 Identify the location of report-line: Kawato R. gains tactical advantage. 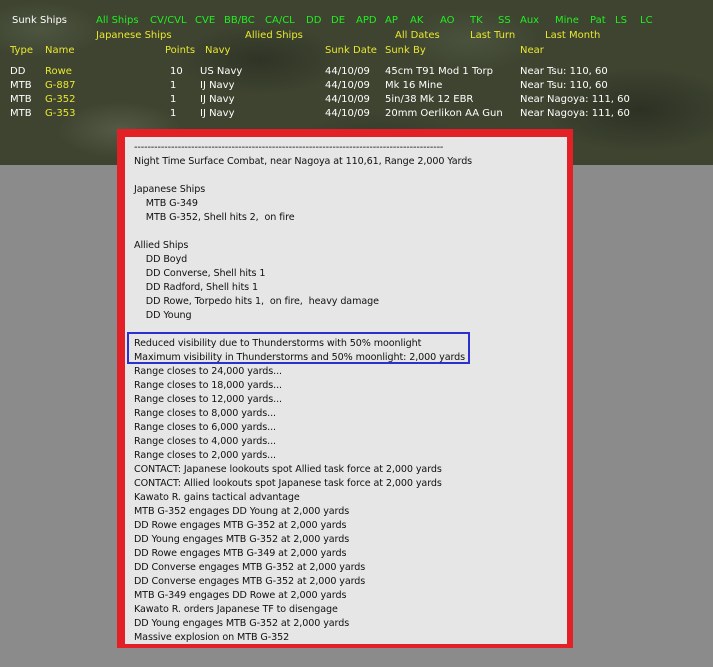
(217, 497).